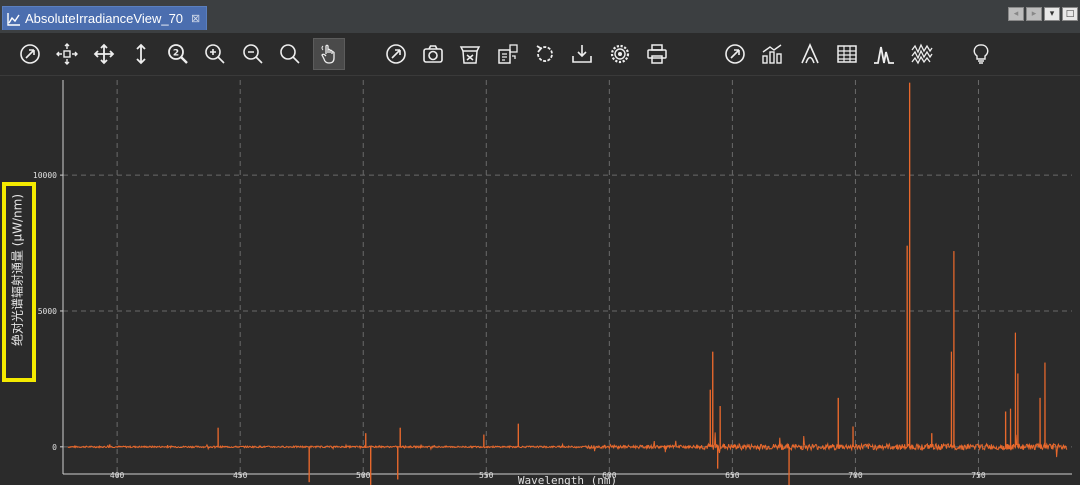 The height and width of the screenshot is (485, 1080). What do you see at coordinates (54, 447) in the screenshot?
I see `y-tick-label: 0` at bounding box center [54, 447].